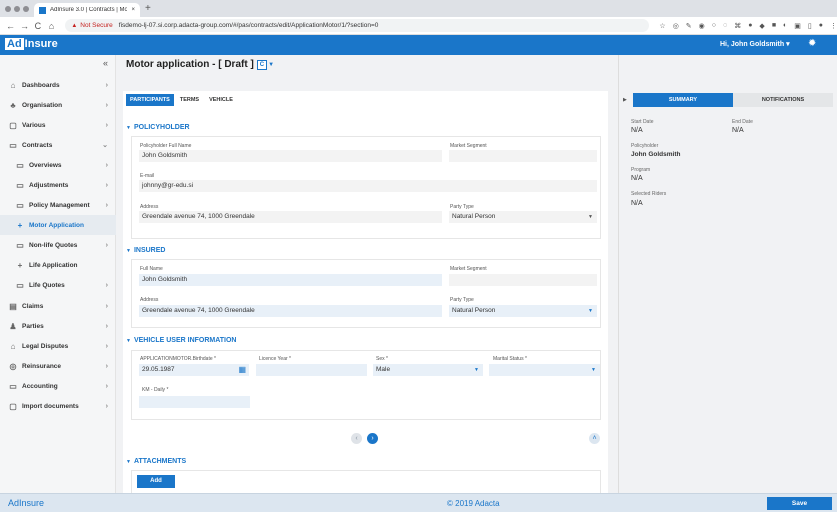 The width and height of the screenshot is (837, 512). Describe the element at coordinates (523, 156) in the screenshot. I see `market-segment-field` at that location.